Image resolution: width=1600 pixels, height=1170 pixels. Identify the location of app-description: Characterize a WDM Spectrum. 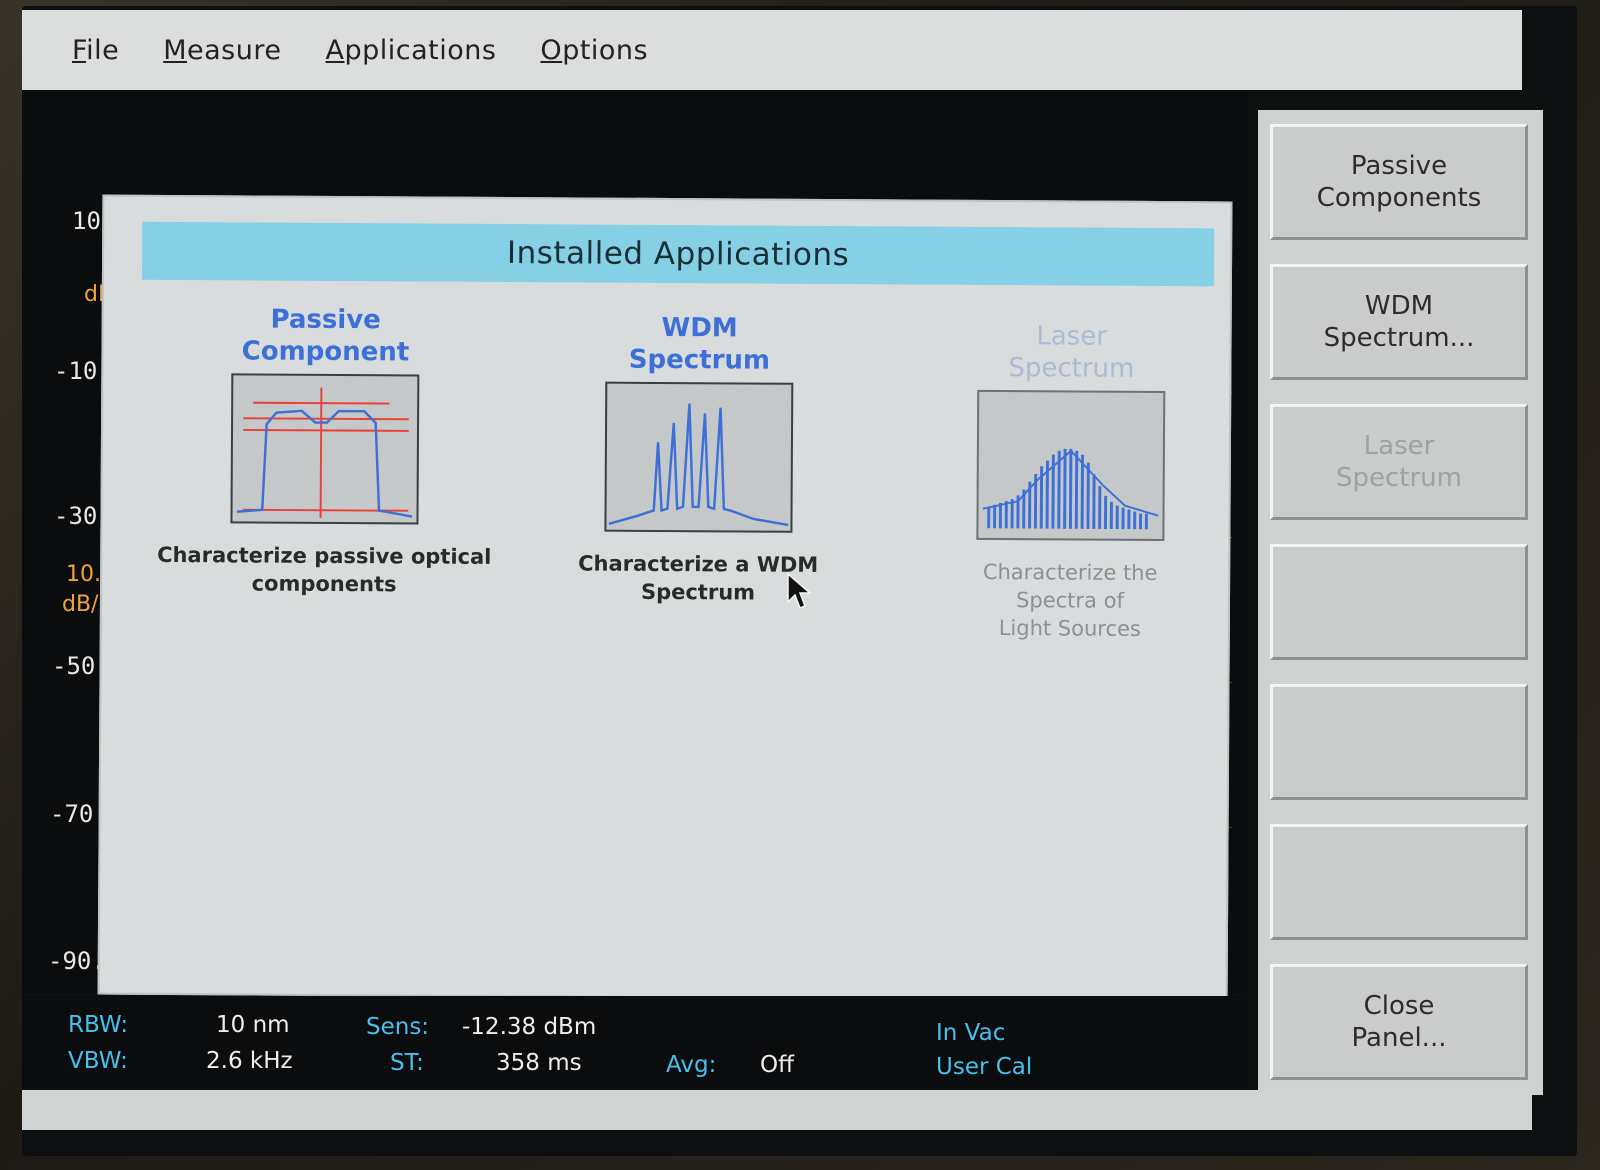
(698, 578).